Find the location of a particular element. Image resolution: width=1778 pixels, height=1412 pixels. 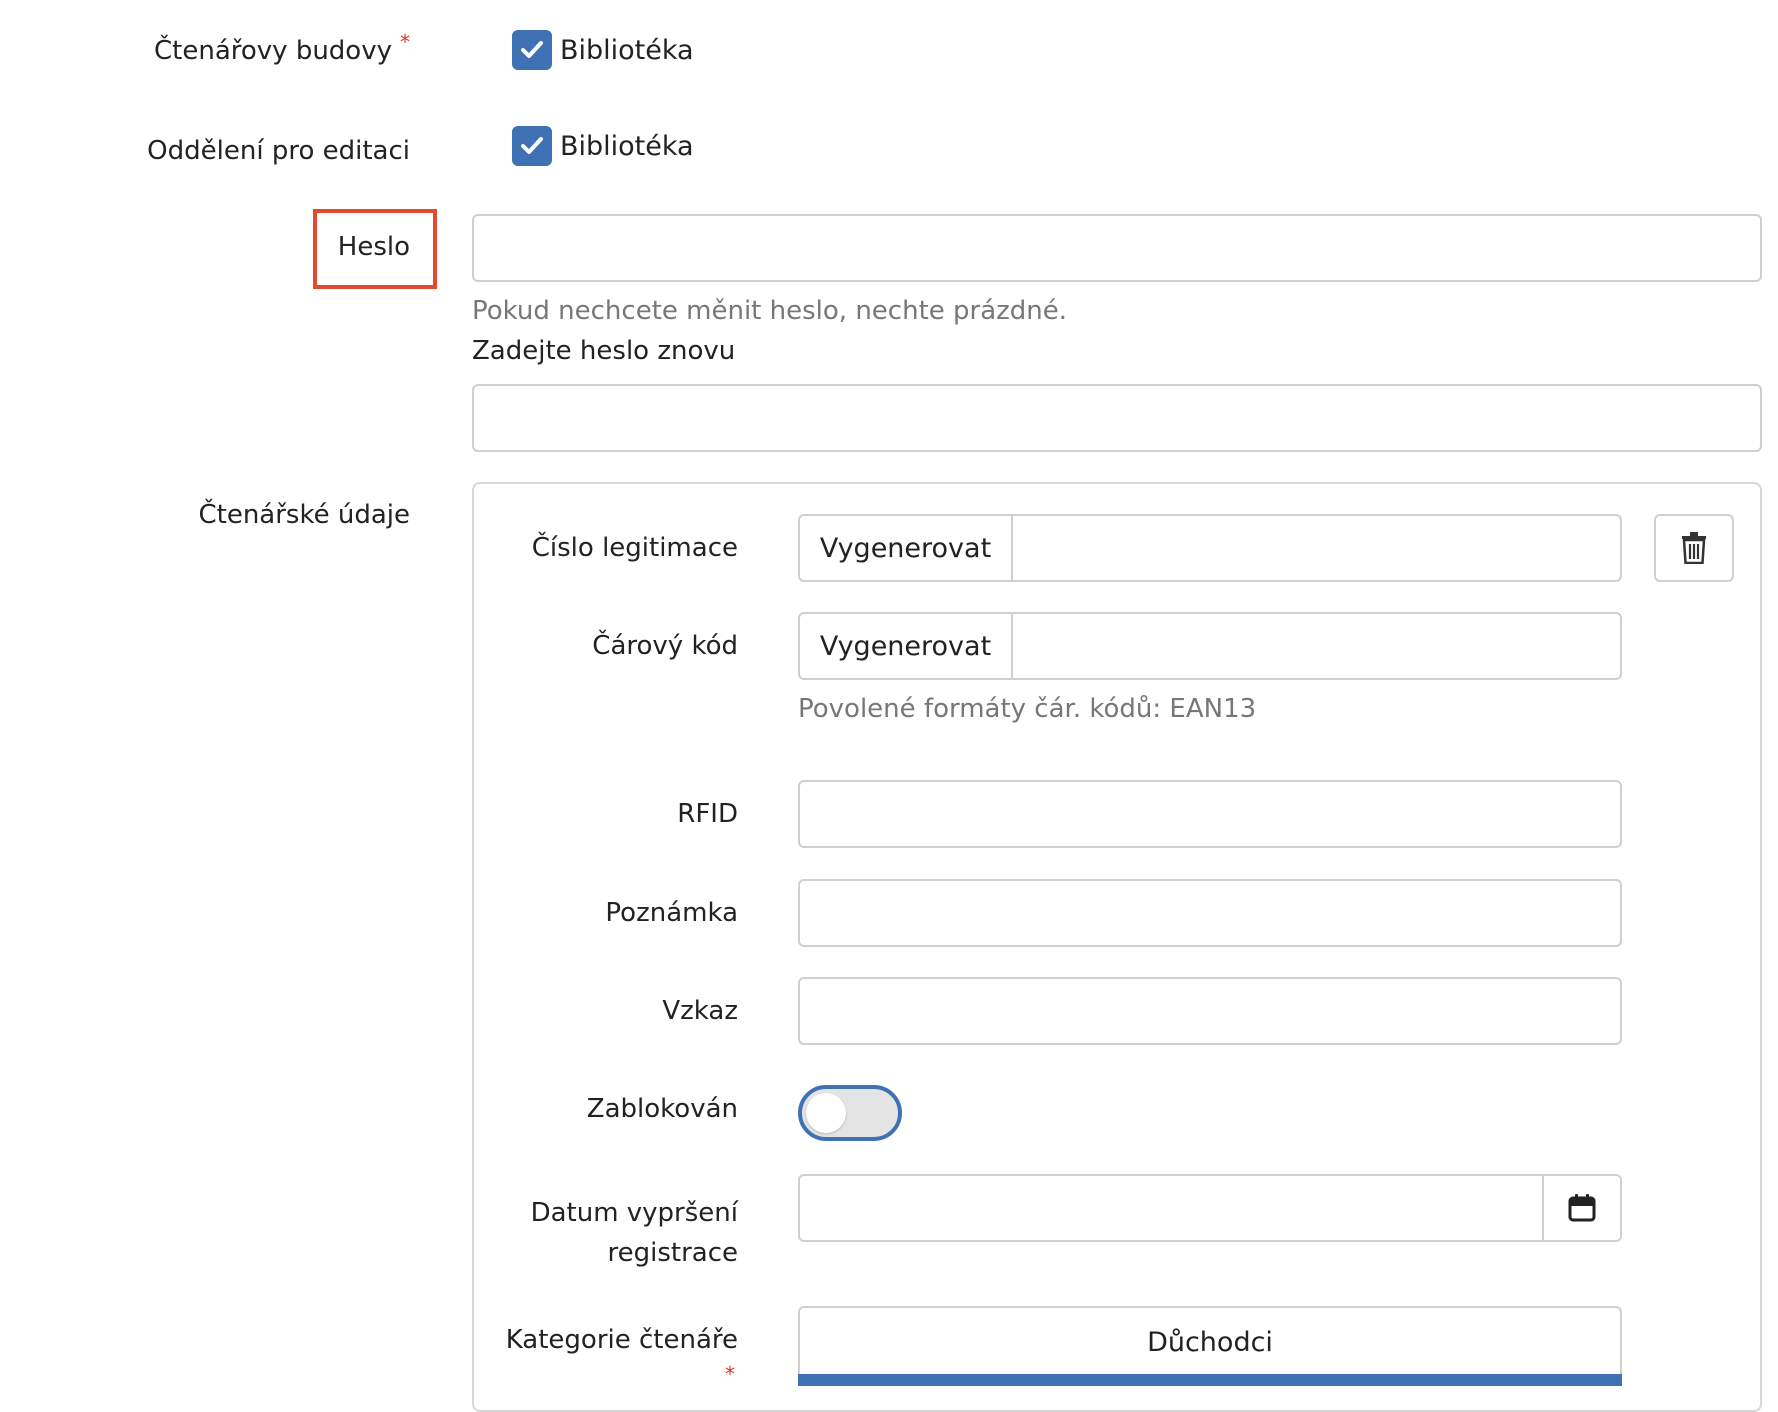

password-repeat-input is located at coordinates (1117, 418).